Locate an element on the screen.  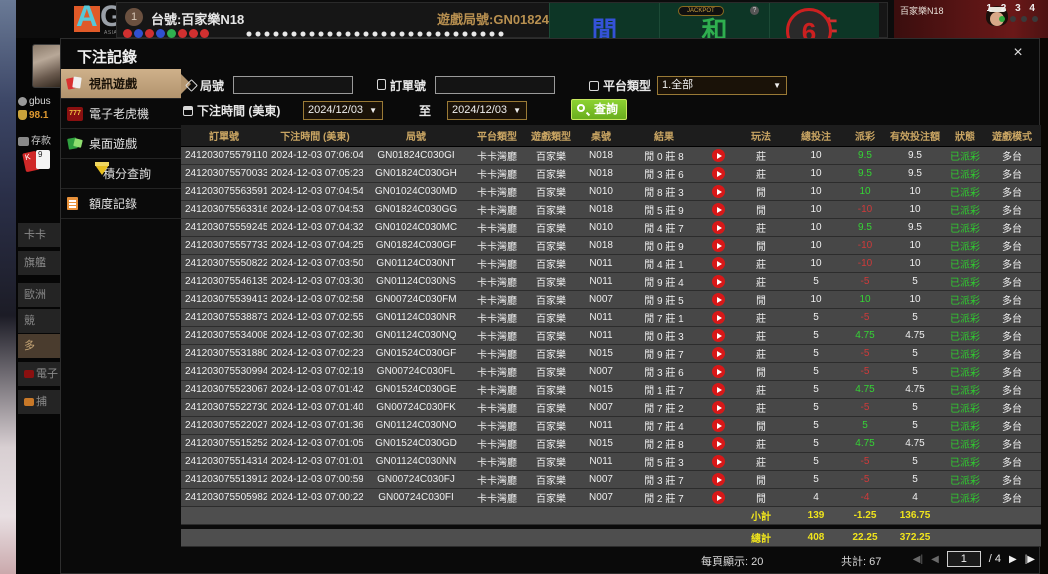
video-table-title: 百家樂N18 is located at coordinates (922, 11).